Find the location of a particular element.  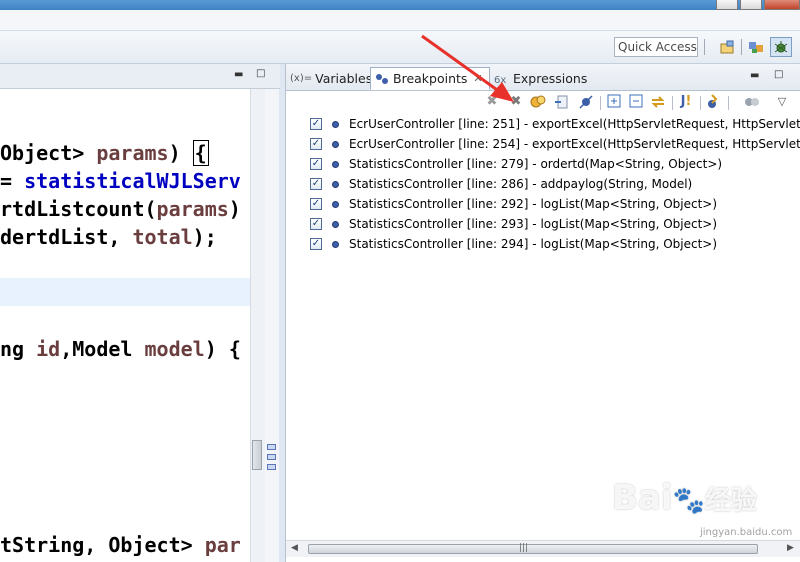

matching-brace: { is located at coordinates (200, 153).